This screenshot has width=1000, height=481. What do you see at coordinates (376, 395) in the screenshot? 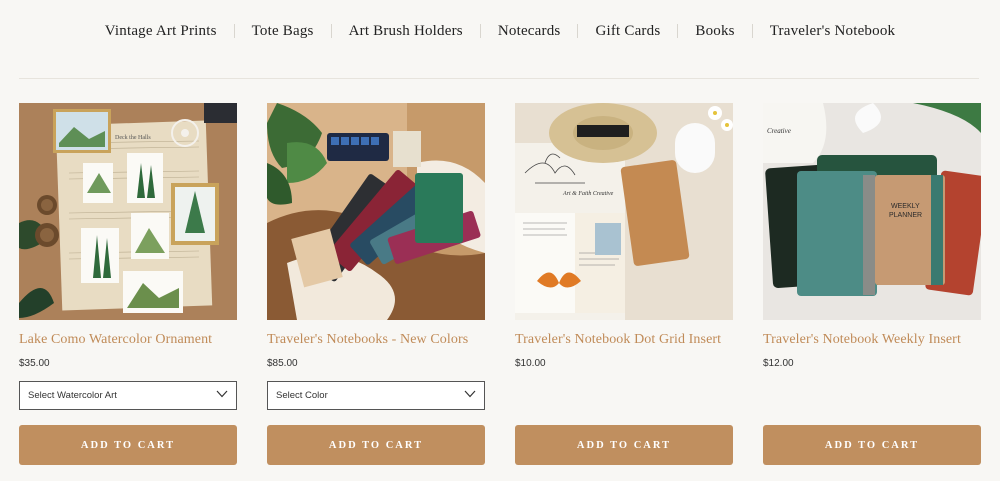
I see `color-select: Select Color` at bounding box center [376, 395].